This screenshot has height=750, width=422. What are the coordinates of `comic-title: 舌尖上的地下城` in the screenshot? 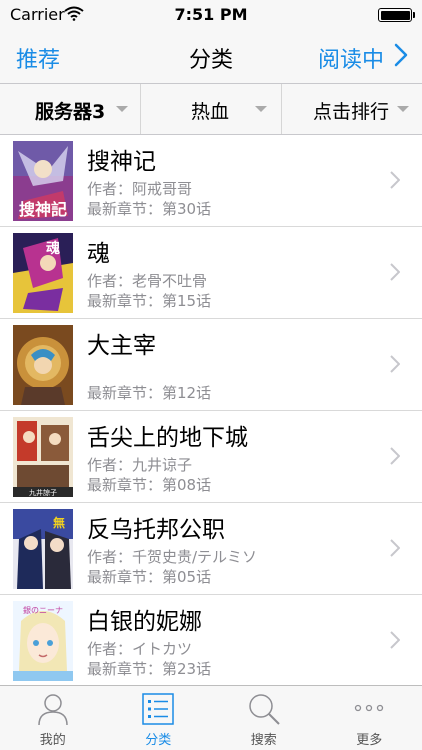 It's located at (167, 438).